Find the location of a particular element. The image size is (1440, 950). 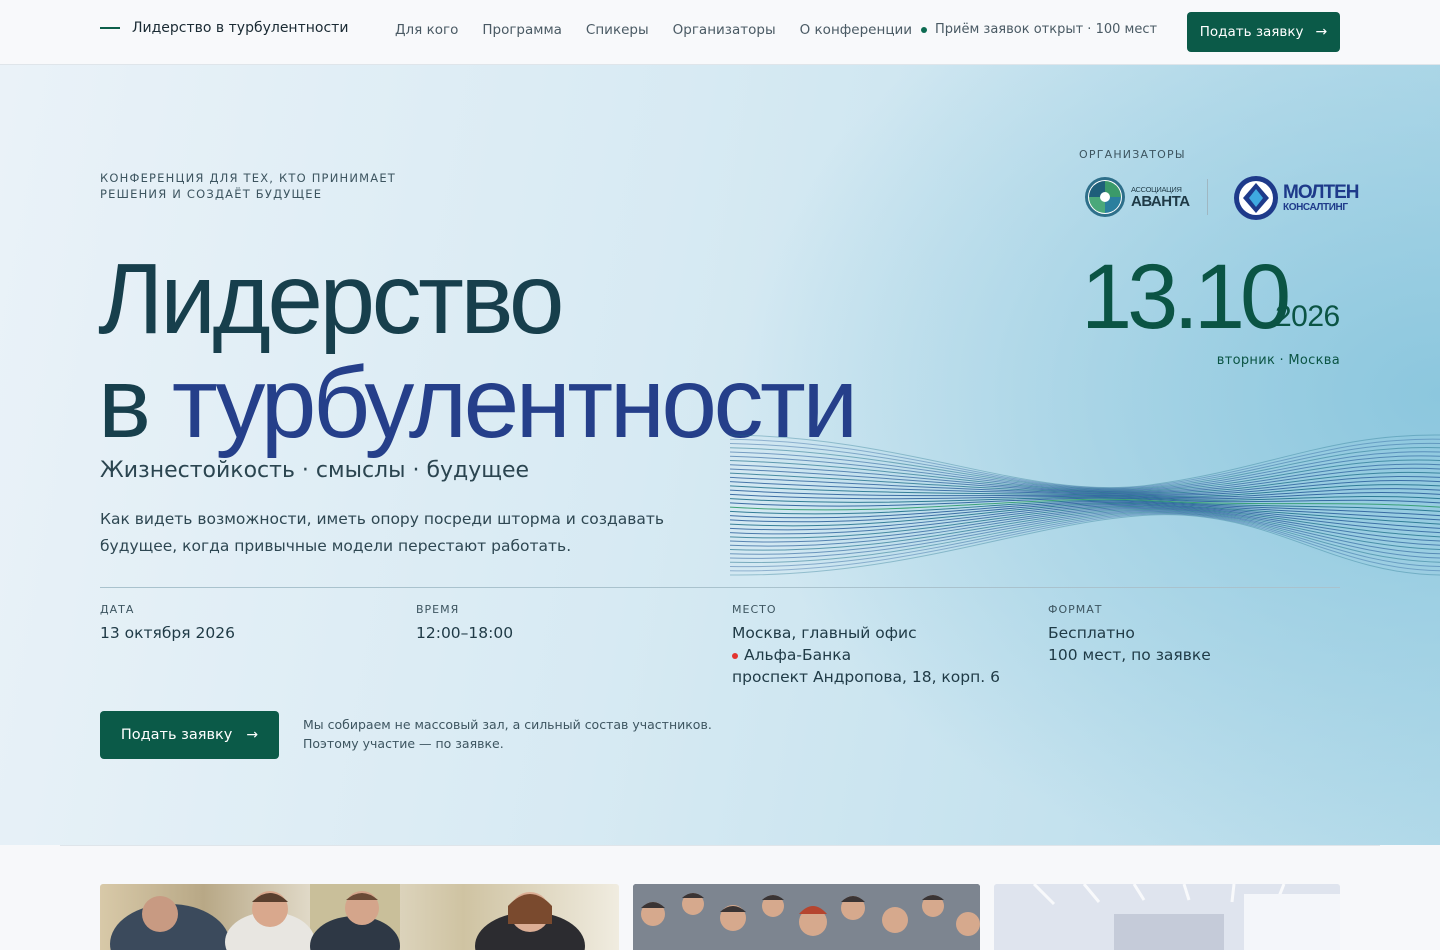

page-title: Лидерство в турбулентности is located at coordinates (478, 349).